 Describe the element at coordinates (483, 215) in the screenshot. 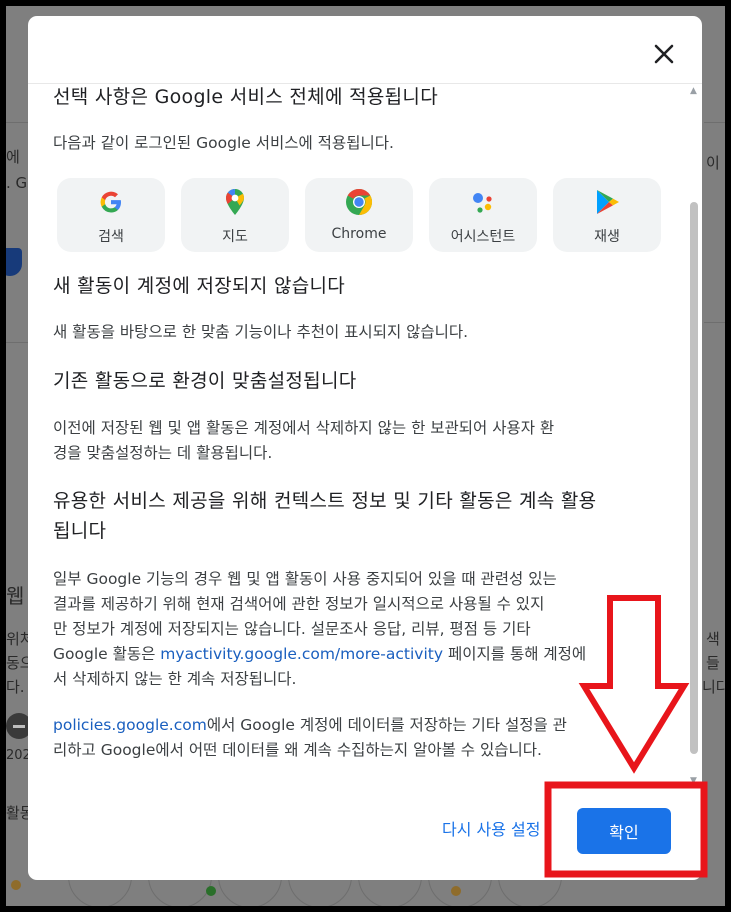

I see `service-tile-assistant: 어시스턴트` at that location.